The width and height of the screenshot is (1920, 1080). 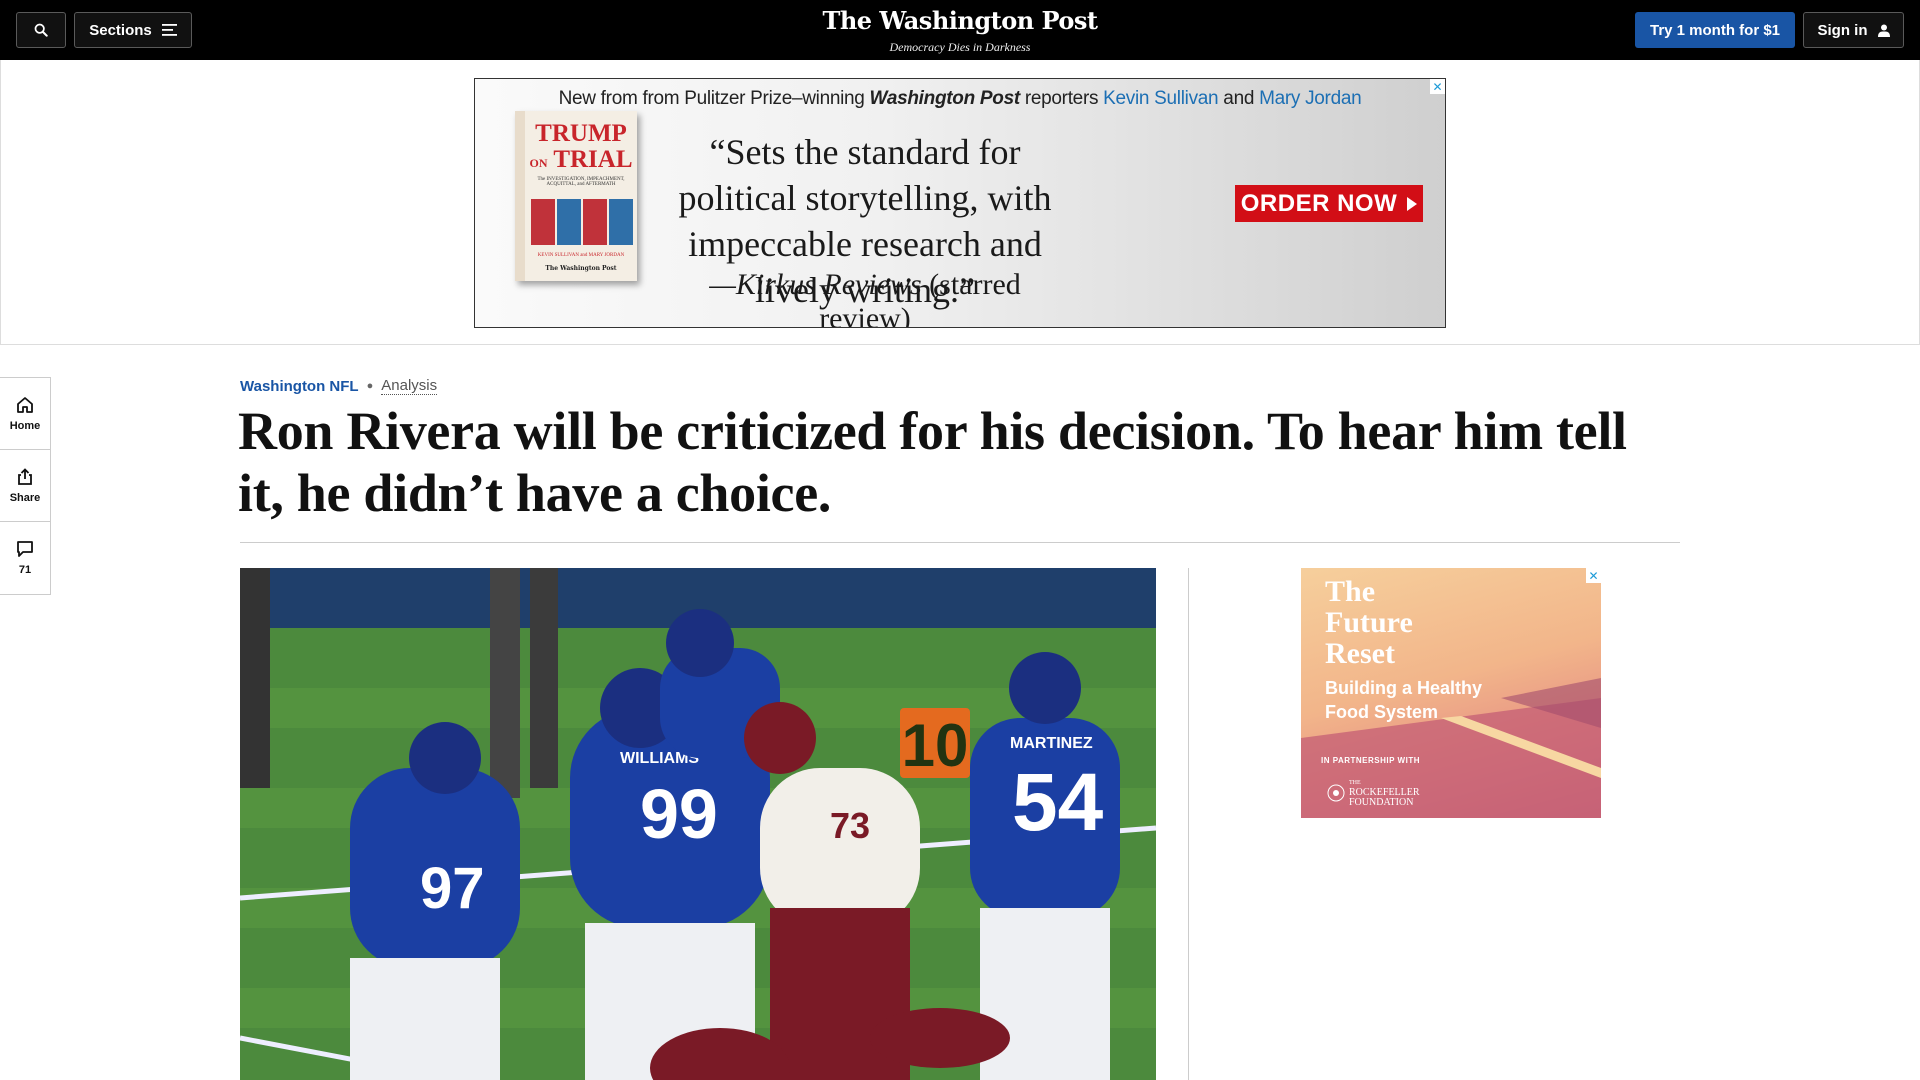 I want to click on comments-button: 71, so click(x=25, y=558).